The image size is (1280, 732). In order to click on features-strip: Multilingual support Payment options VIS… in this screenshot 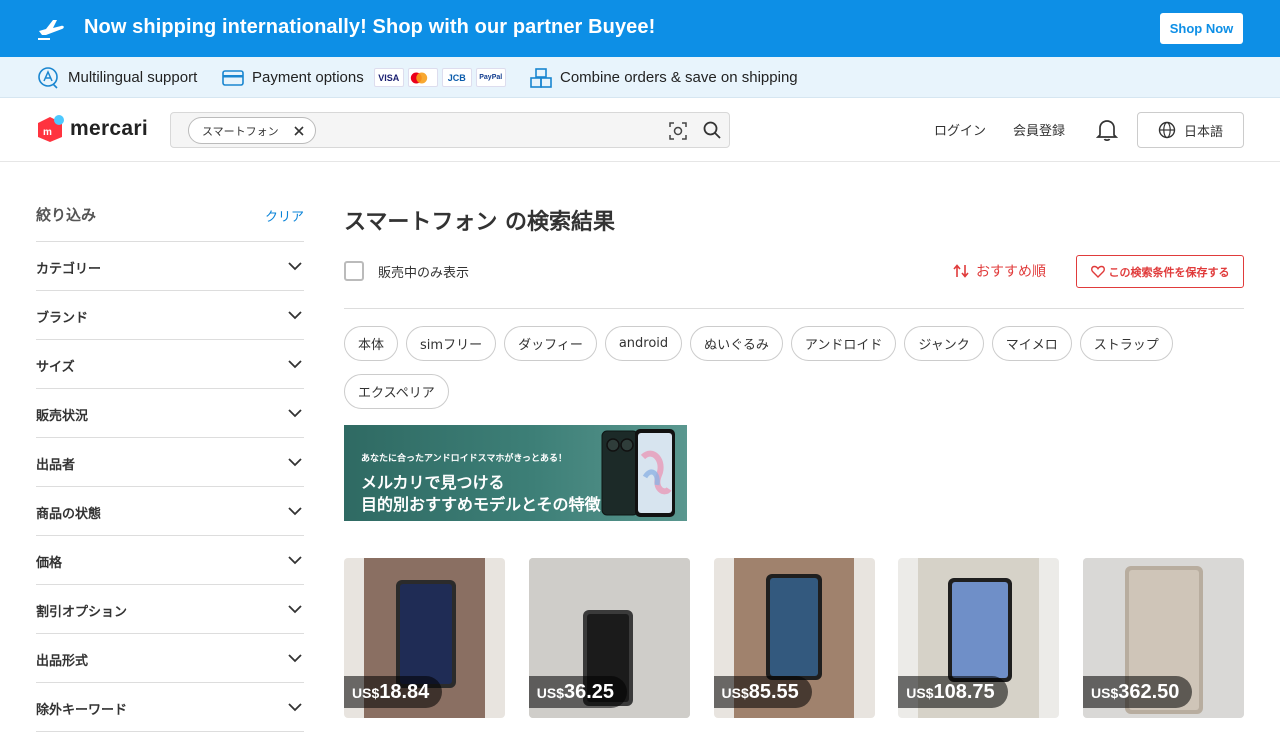, I will do `click(640, 77)`.